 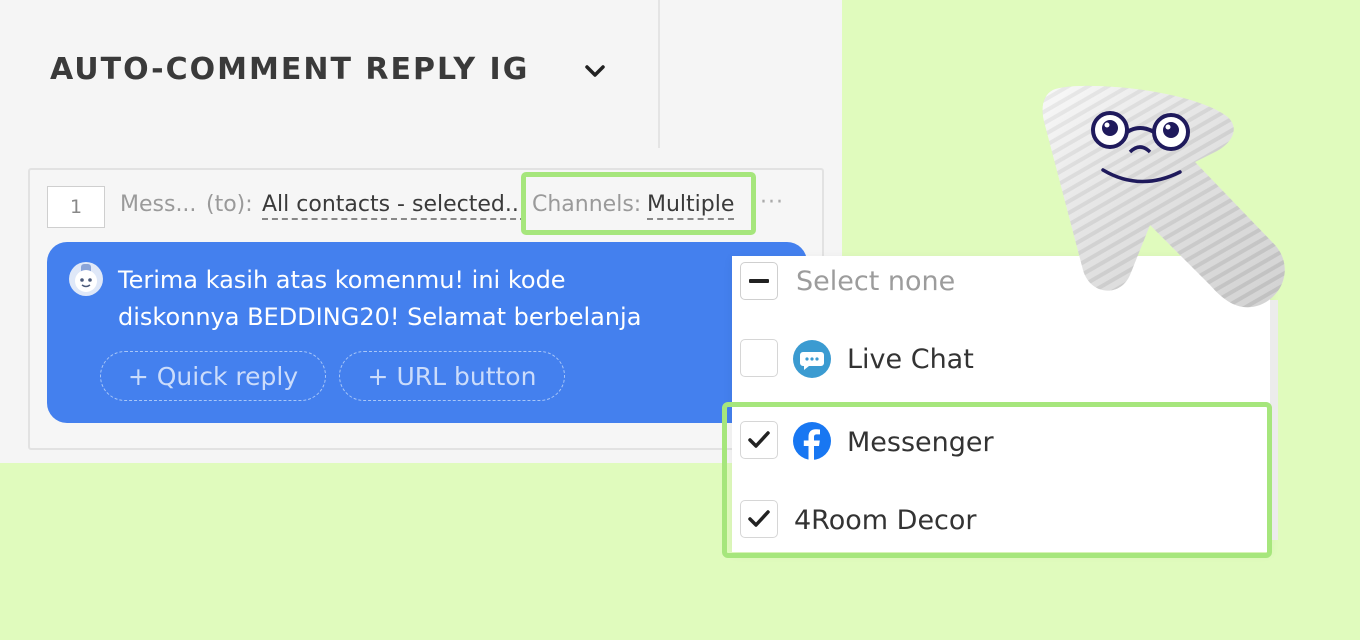 I want to click on to-label: (to):, so click(x=229, y=204).